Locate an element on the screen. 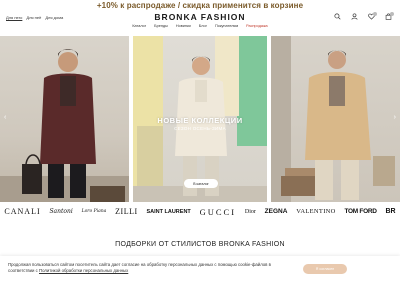  header-icons is located at coordinates (364, 16).